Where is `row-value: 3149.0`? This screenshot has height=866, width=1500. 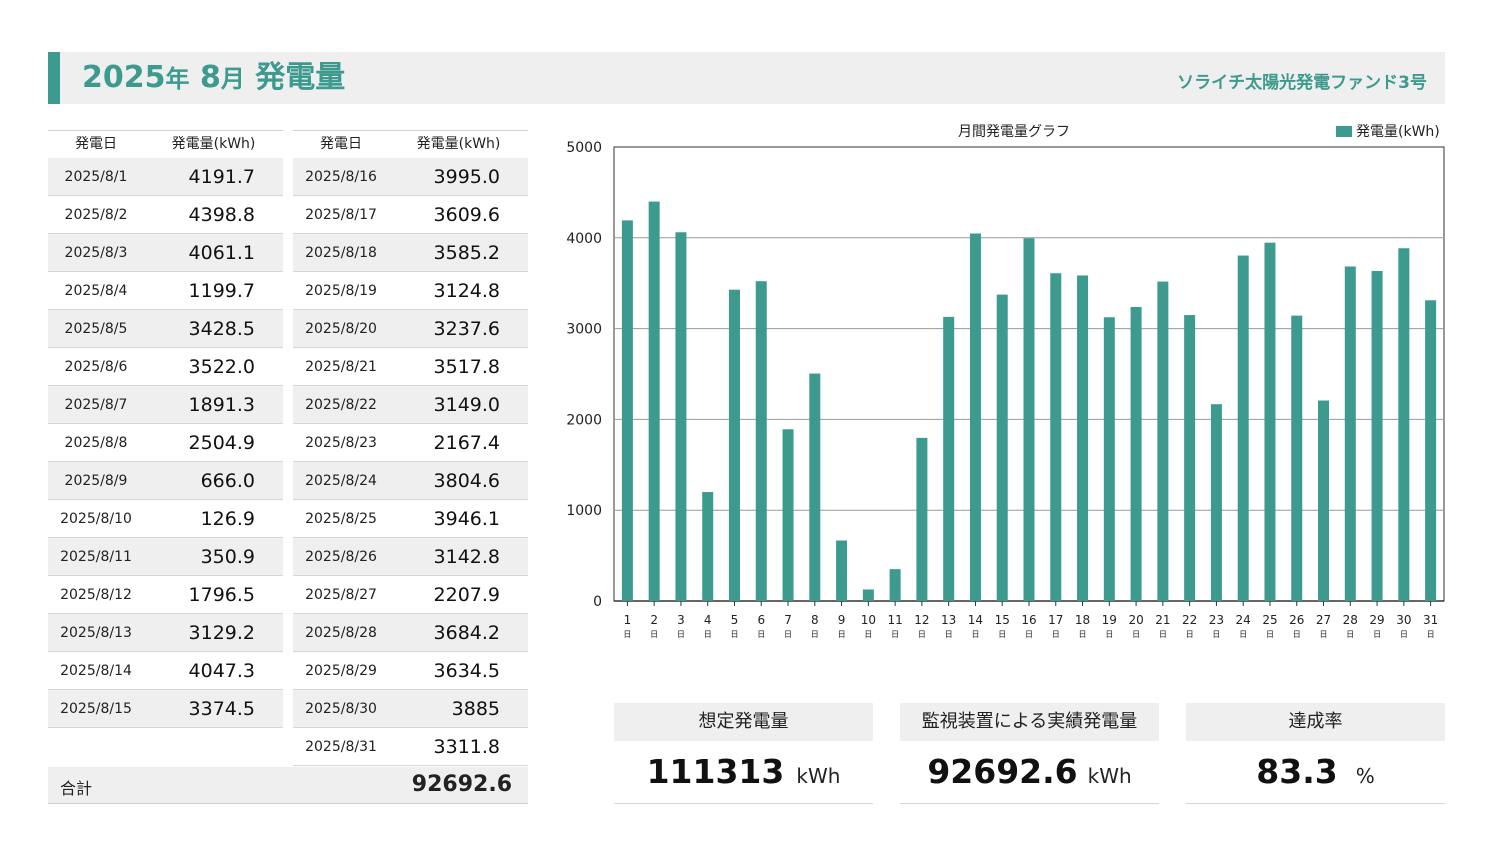
row-value: 3149.0 is located at coordinates (466, 404).